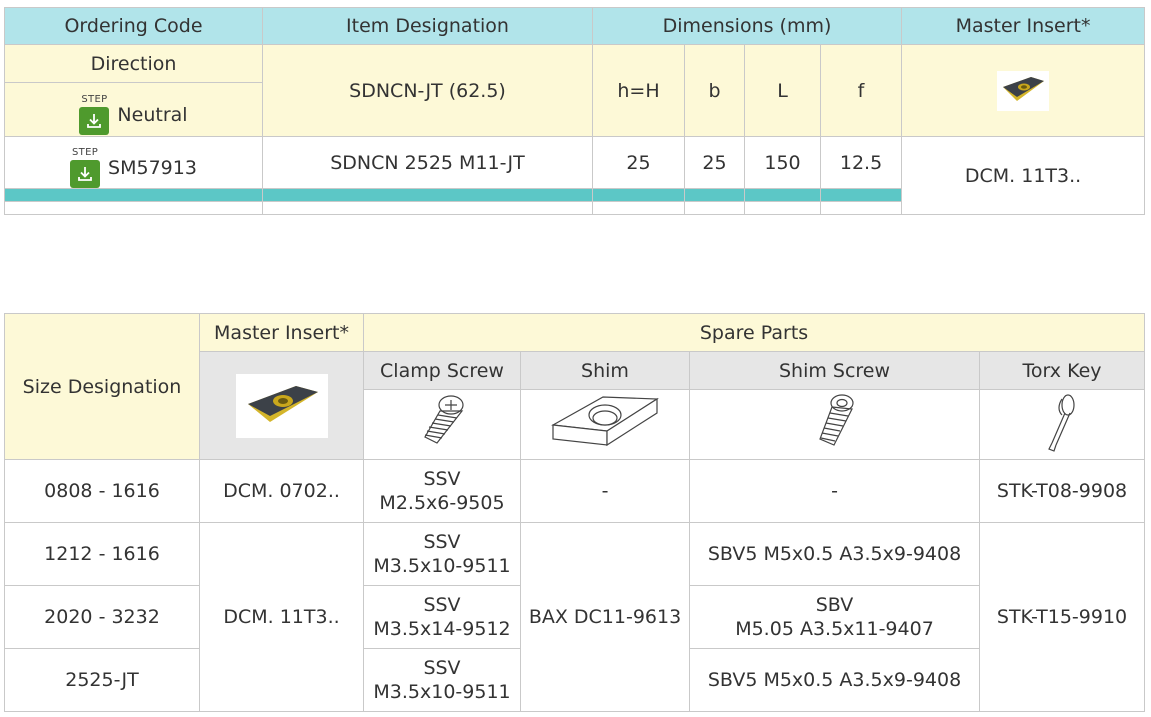  Describe the element at coordinates (444, 419) in the screenshot. I see `clamp-screw-icon` at that location.